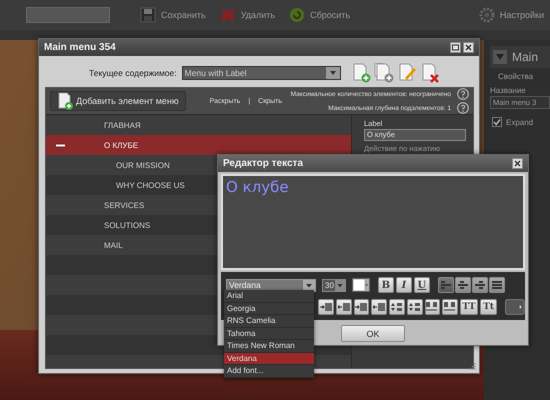  What do you see at coordinates (373, 333) in the screenshot?
I see `ok-button: OK` at bounding box center [373, 333].